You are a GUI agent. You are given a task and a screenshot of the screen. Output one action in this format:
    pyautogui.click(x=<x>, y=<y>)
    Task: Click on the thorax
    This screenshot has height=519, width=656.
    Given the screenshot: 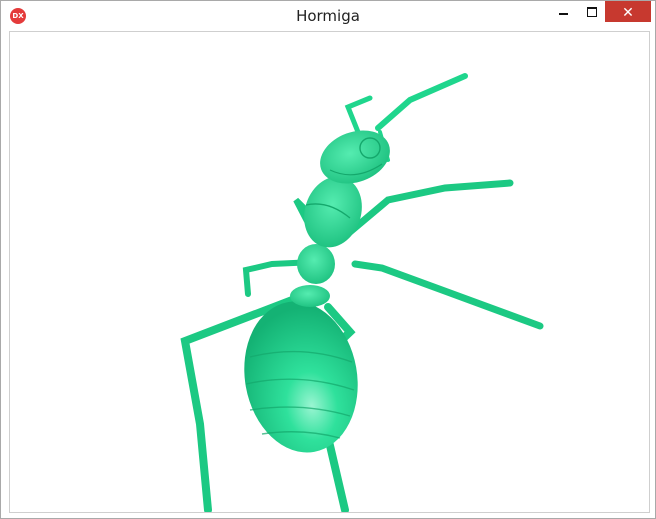 What is the action you would take?
    pyautogui.click(x=333, y=212)
    